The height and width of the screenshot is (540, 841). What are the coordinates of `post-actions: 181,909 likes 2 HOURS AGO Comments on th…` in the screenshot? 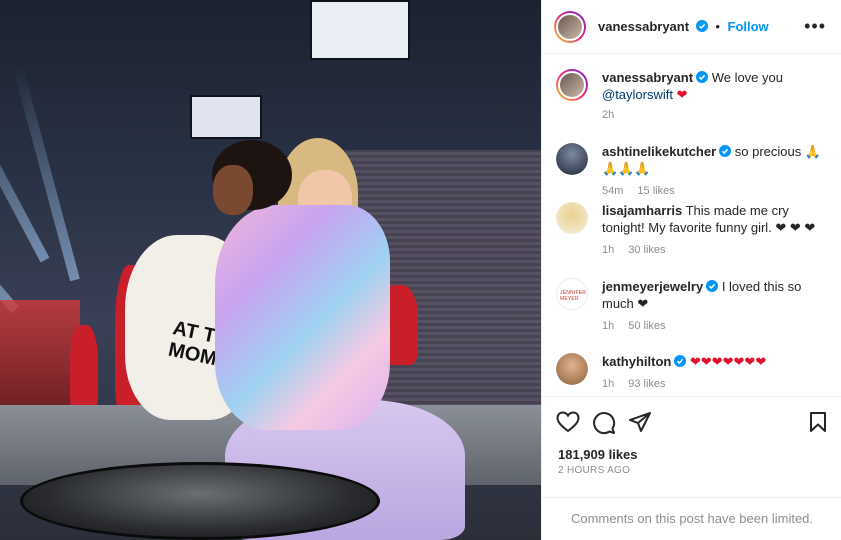 It's located at (691, 468).